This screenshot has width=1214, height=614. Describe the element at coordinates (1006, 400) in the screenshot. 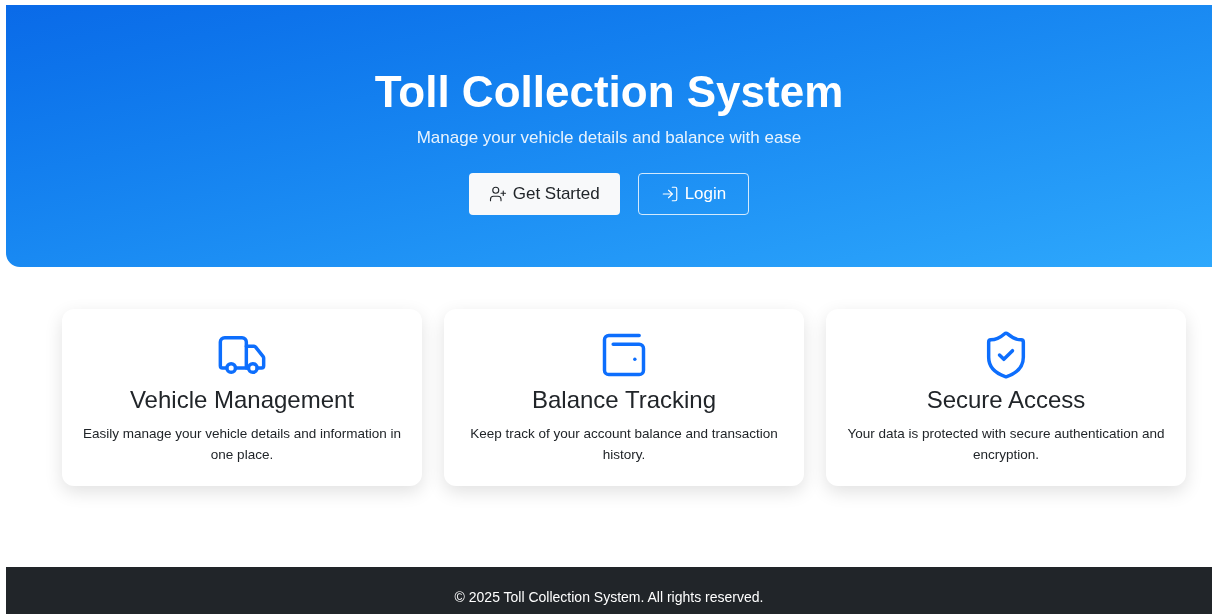

I see `feature-title: Secure Access` at that location.